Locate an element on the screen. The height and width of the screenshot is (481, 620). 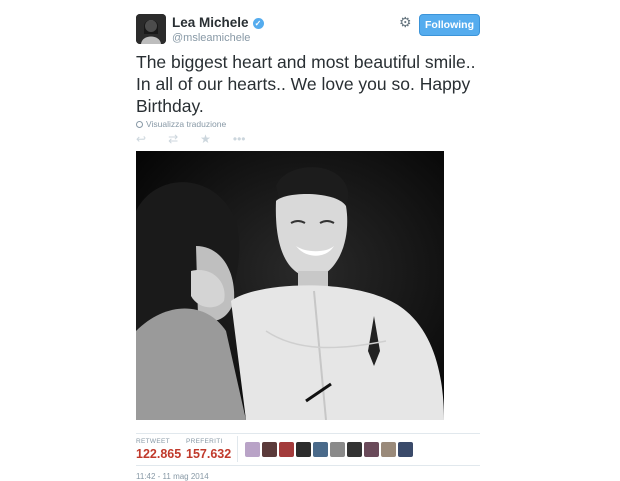
favorite-stat: PREFERITI 157.632 is located at coordinates (208, 449).